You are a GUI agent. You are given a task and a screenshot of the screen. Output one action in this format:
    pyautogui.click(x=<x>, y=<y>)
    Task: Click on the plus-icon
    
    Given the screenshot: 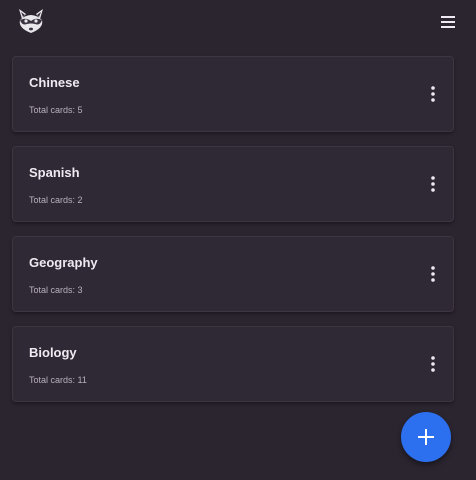 What is the action you would take?
    pyautogui.click(x=426, y=437)
    